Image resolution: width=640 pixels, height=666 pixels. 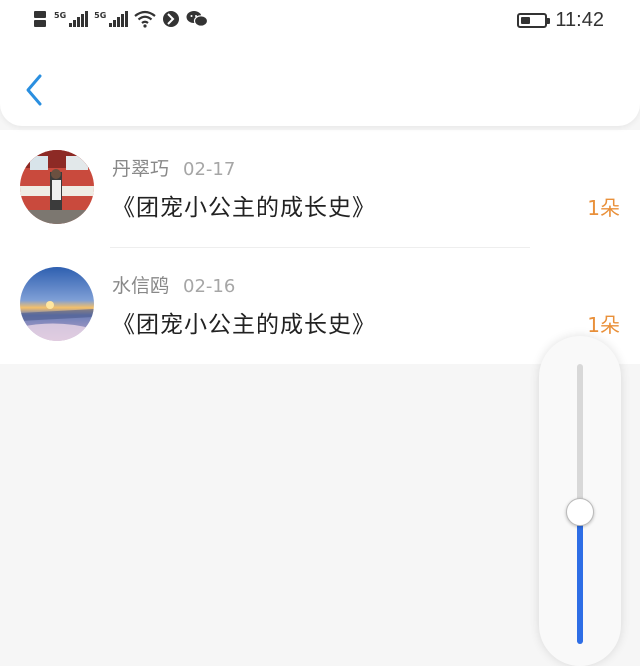 I want to click on item-meta: 水信鸥 02-16, so click(x=173, y=284).